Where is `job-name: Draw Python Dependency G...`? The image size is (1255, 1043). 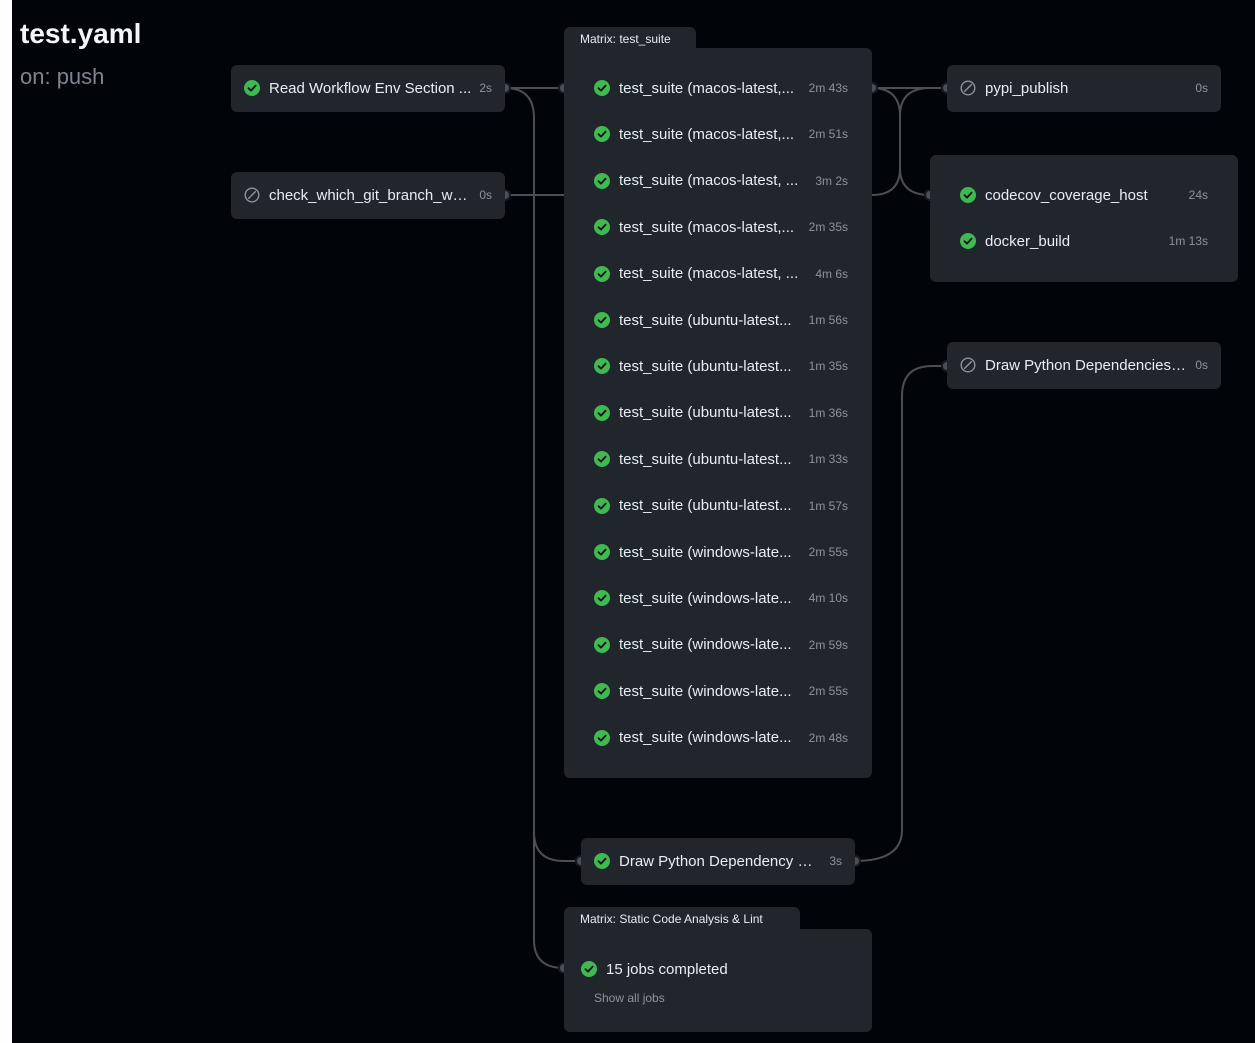
job-name: Draw Python Dependency G... is located at coordinates (720, 861).